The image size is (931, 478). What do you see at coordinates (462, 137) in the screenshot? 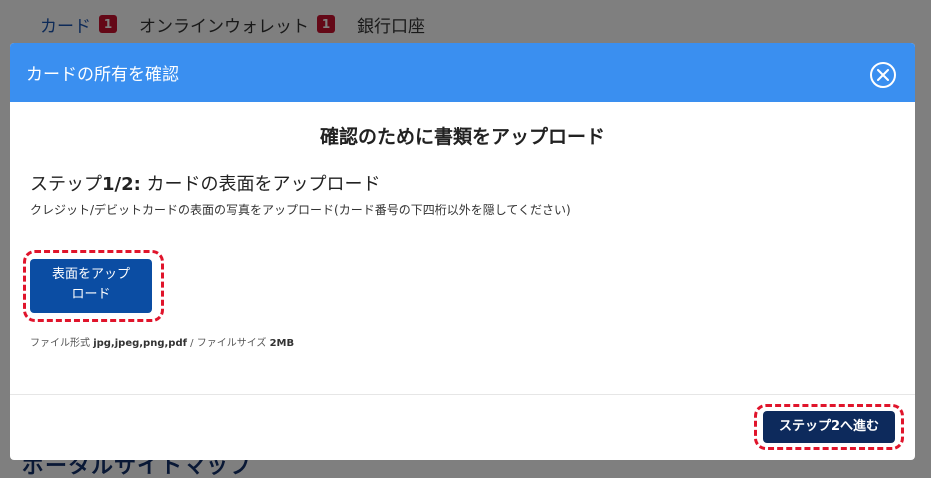
I see `upload-heading: 確認のために書類をアップロード` at bounding box center [462, 137].